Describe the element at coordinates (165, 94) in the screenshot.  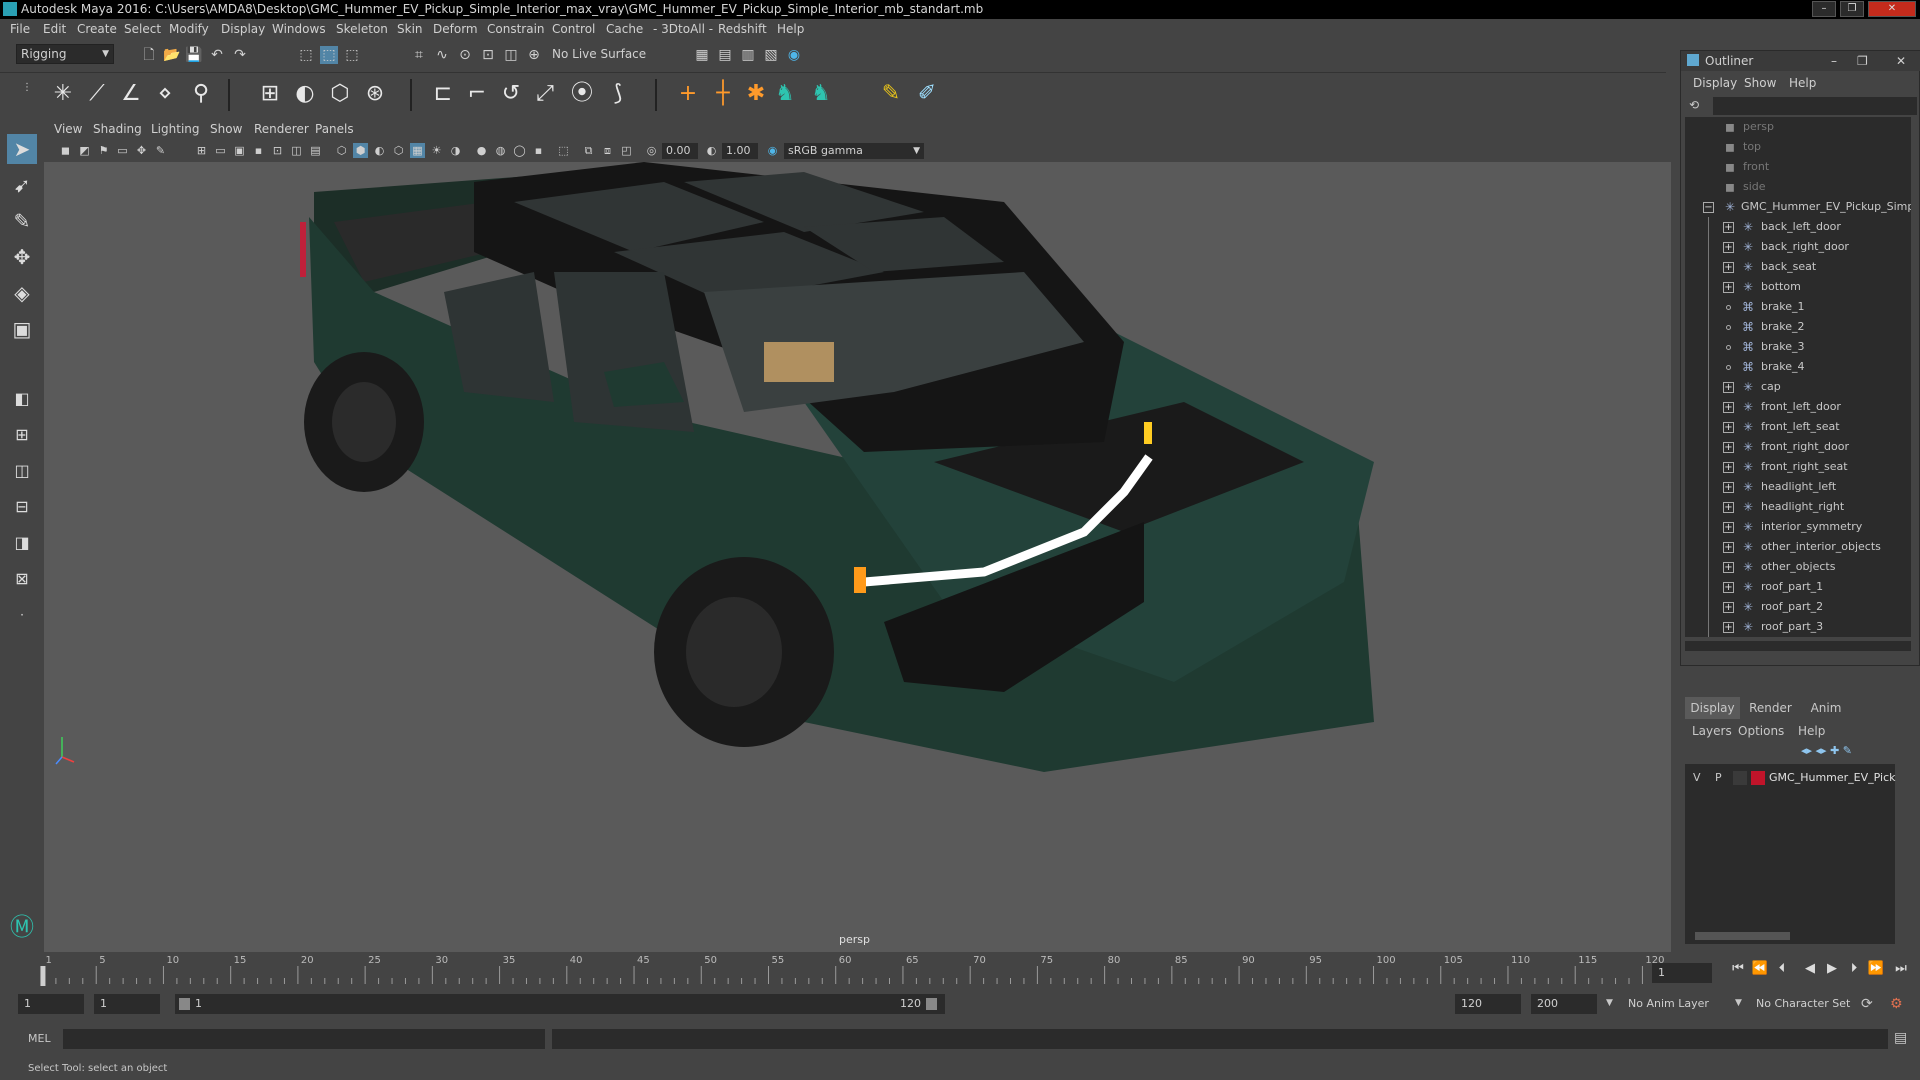
I see `mirror-joint-icon: ⋄` at that location.